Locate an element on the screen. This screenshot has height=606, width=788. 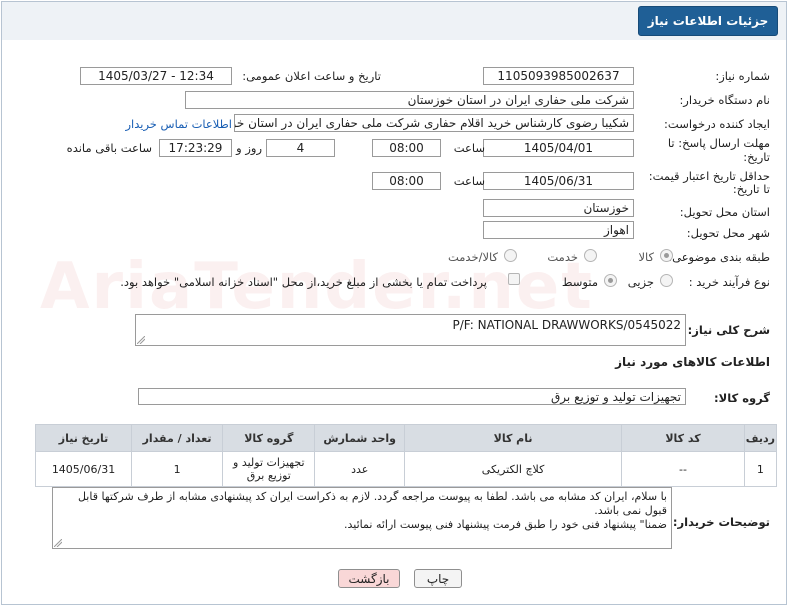
col-code-header: کد کالا is located at coordinates (683, 438).